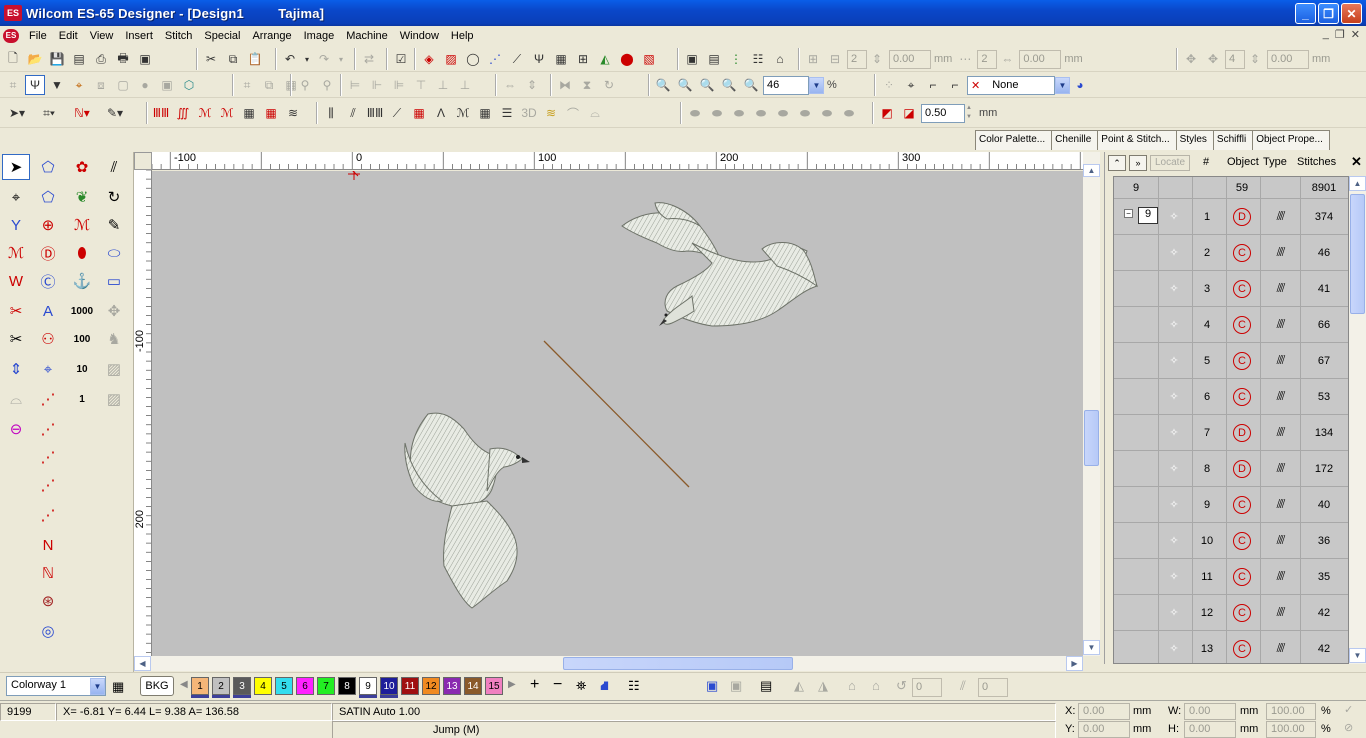  What do you see at coordinates (1357, 420) in the screenshot?
I see `object-list-scrollbar: ▲ ▼` at bounding box center [1357, 420].